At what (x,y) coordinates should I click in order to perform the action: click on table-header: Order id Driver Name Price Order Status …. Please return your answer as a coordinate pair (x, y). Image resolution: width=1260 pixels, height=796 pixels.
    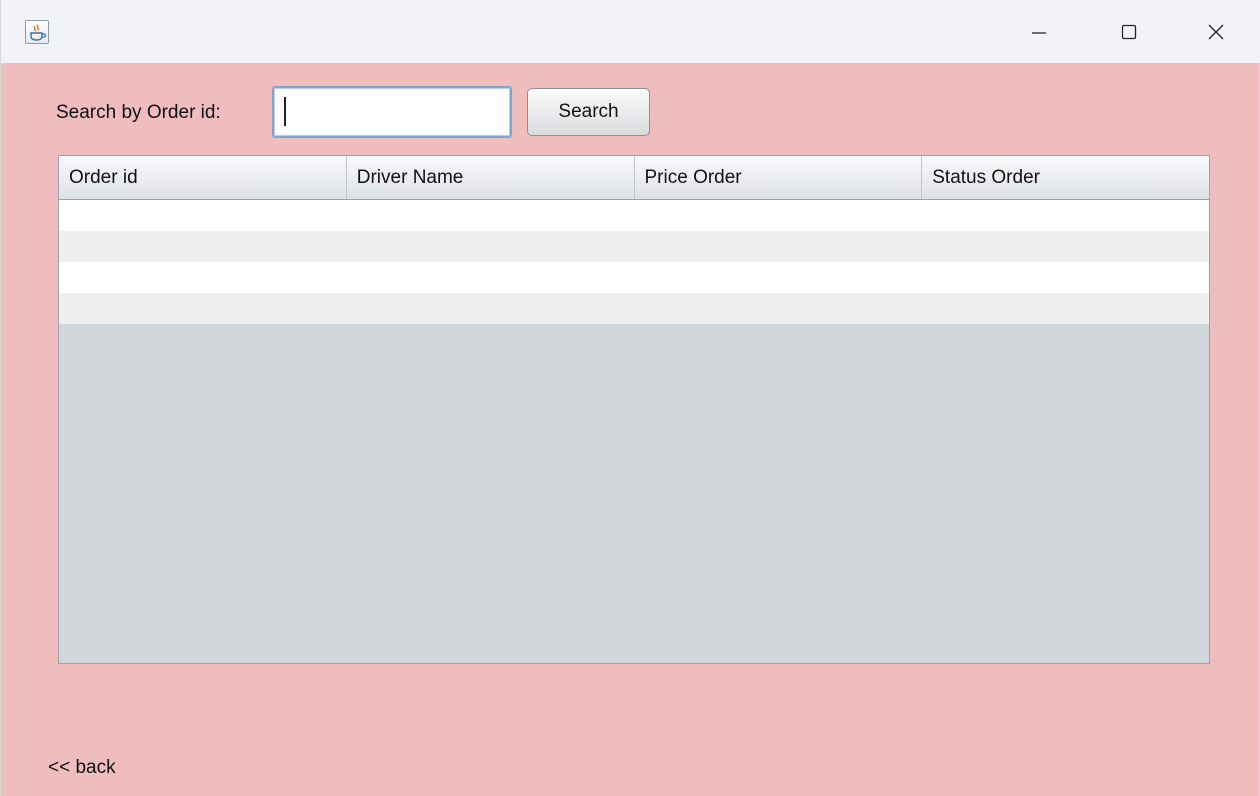
    Looking at the image, I should click on (634, 178).